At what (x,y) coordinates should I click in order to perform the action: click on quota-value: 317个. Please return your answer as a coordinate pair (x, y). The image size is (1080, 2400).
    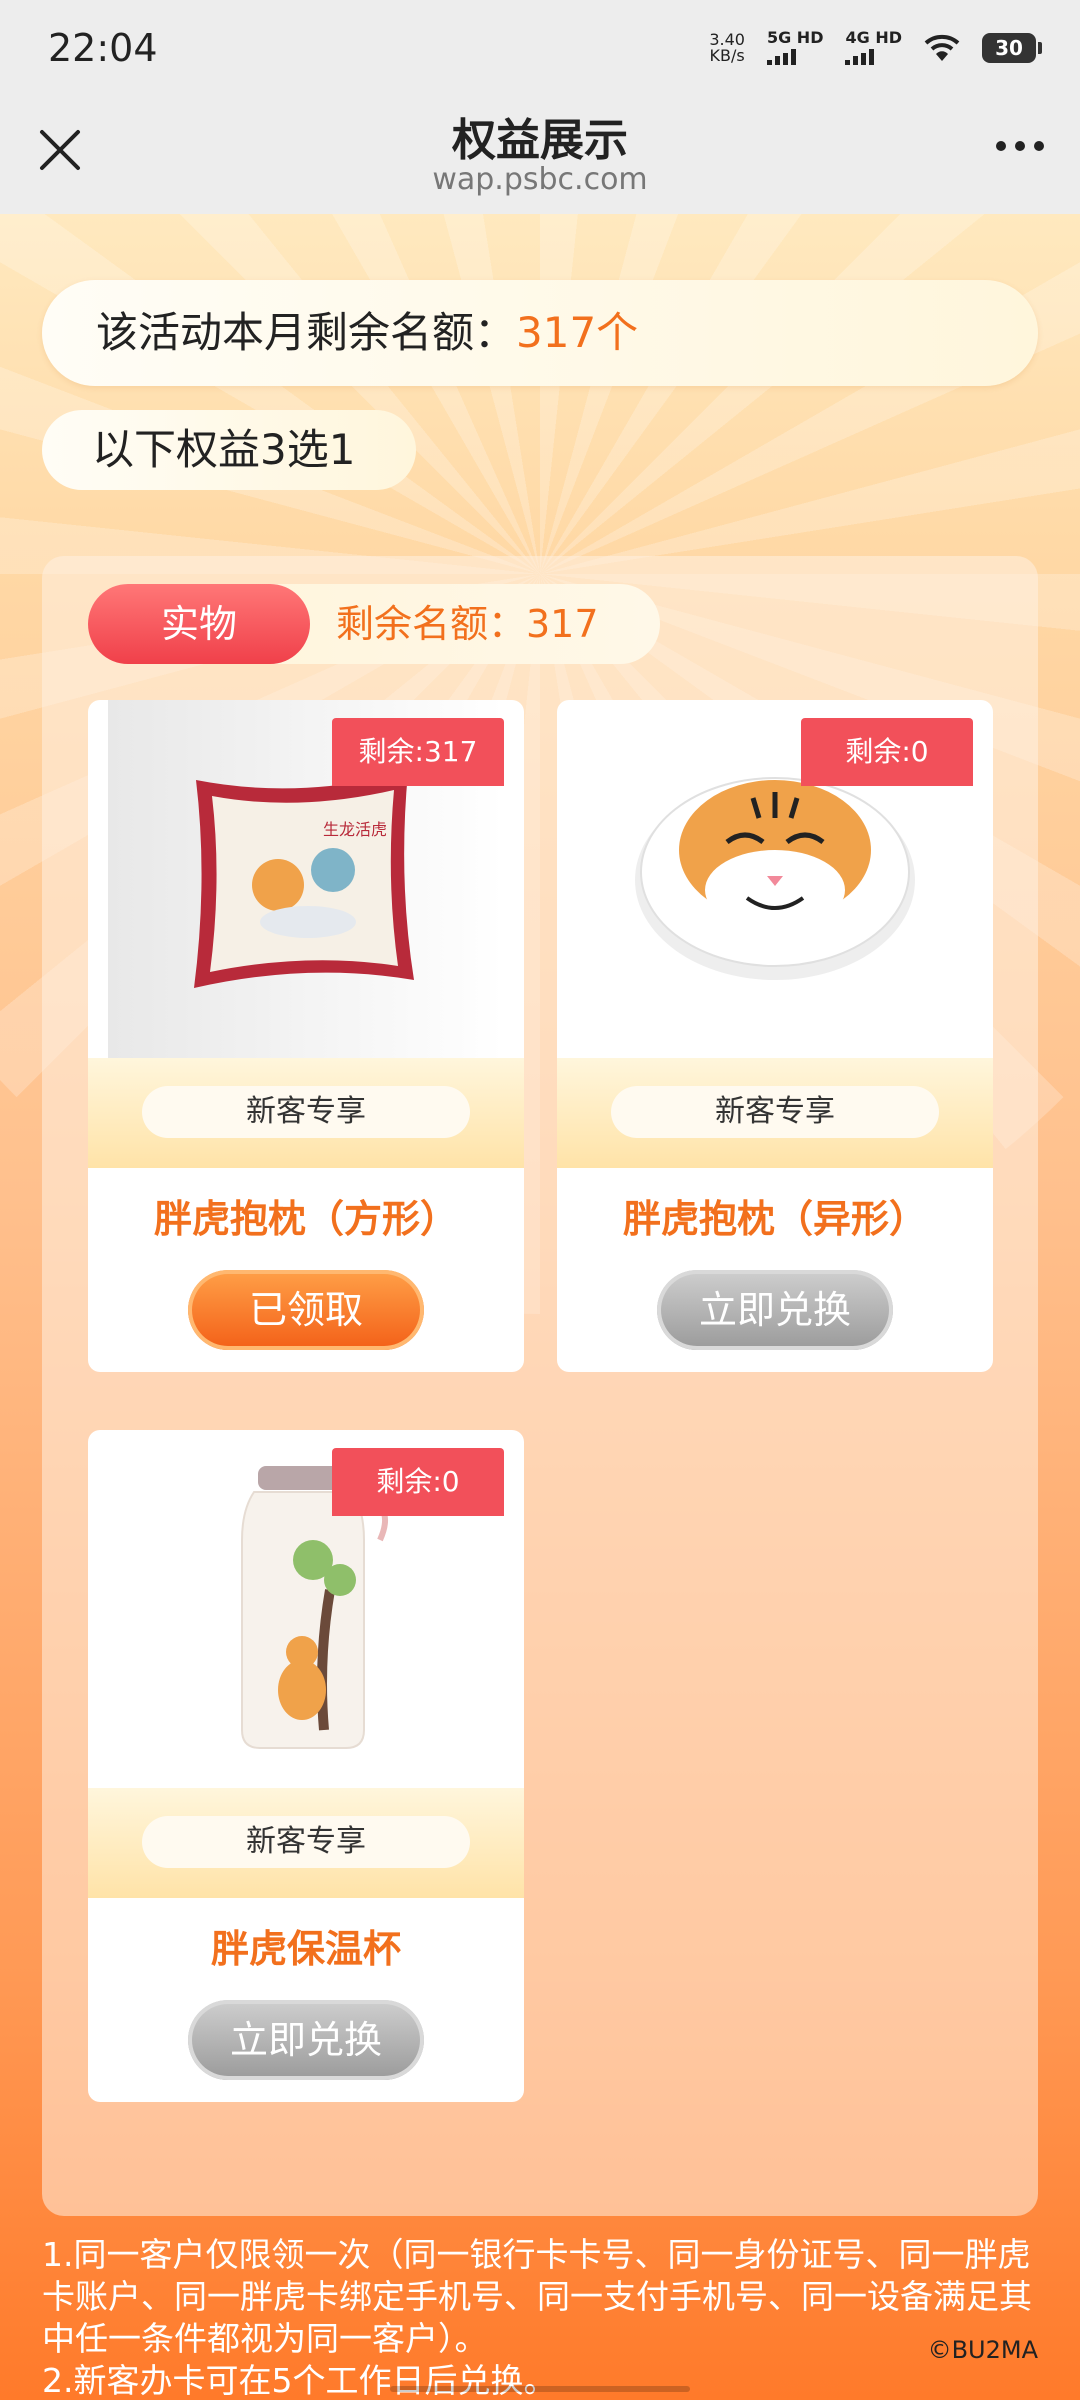
    Looking at the image, I should click on (577, 332).